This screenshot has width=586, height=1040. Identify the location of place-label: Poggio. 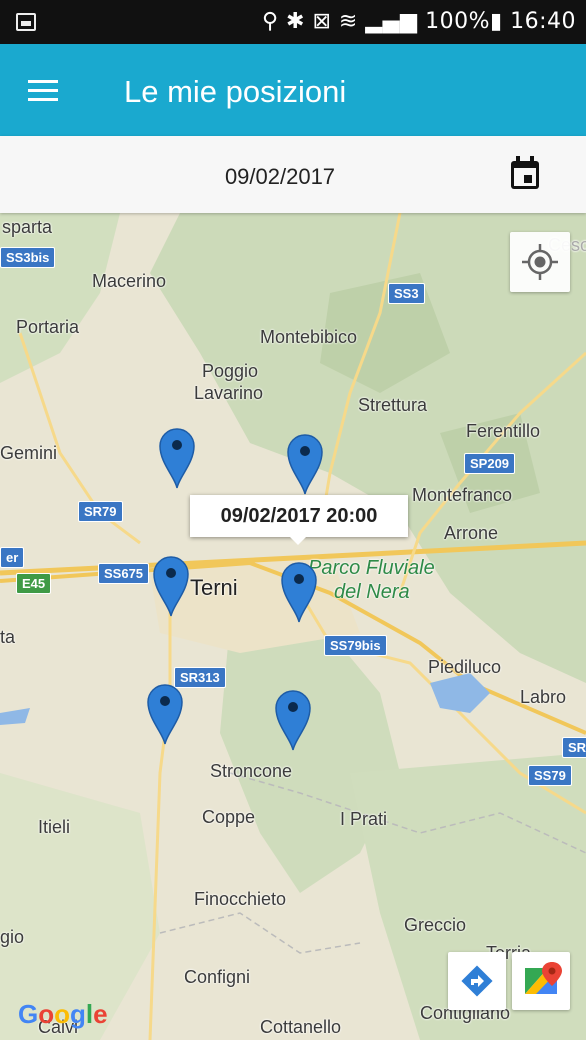
(230, 371).